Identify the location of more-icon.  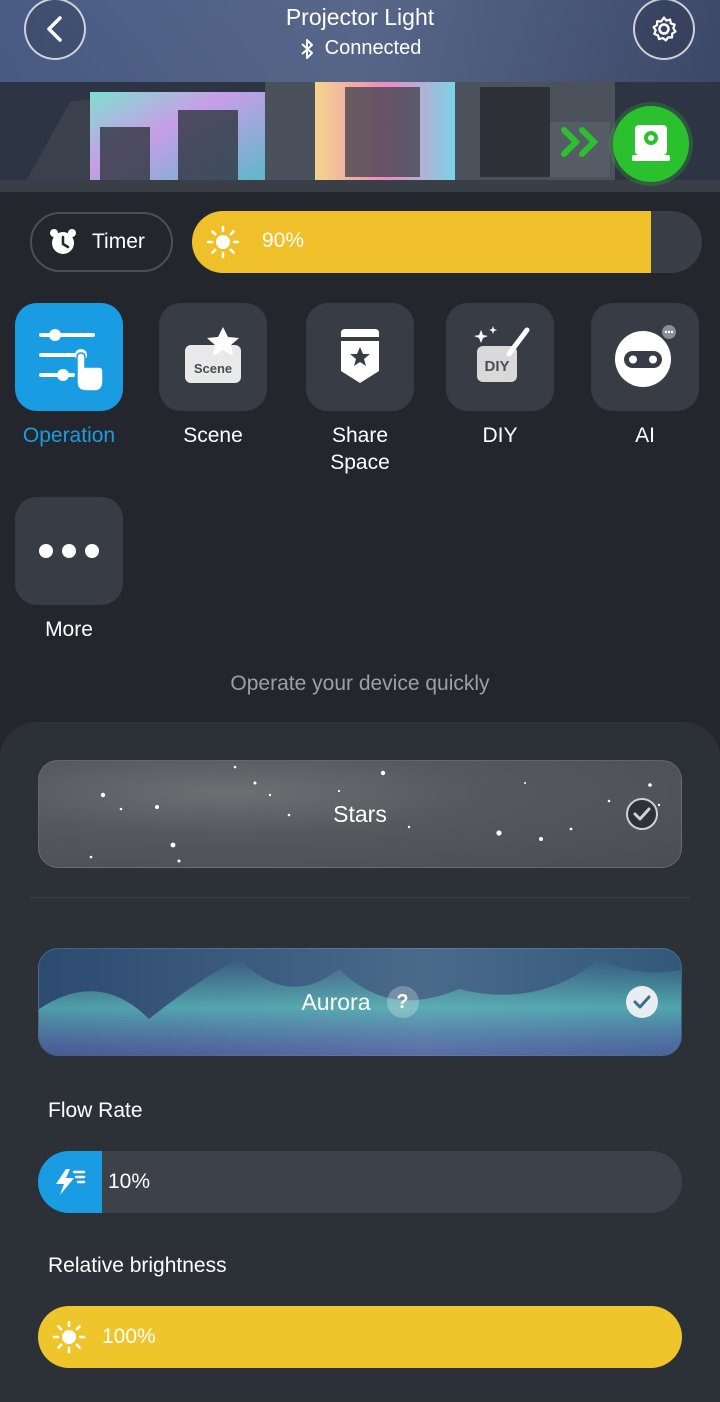
(69, 551).